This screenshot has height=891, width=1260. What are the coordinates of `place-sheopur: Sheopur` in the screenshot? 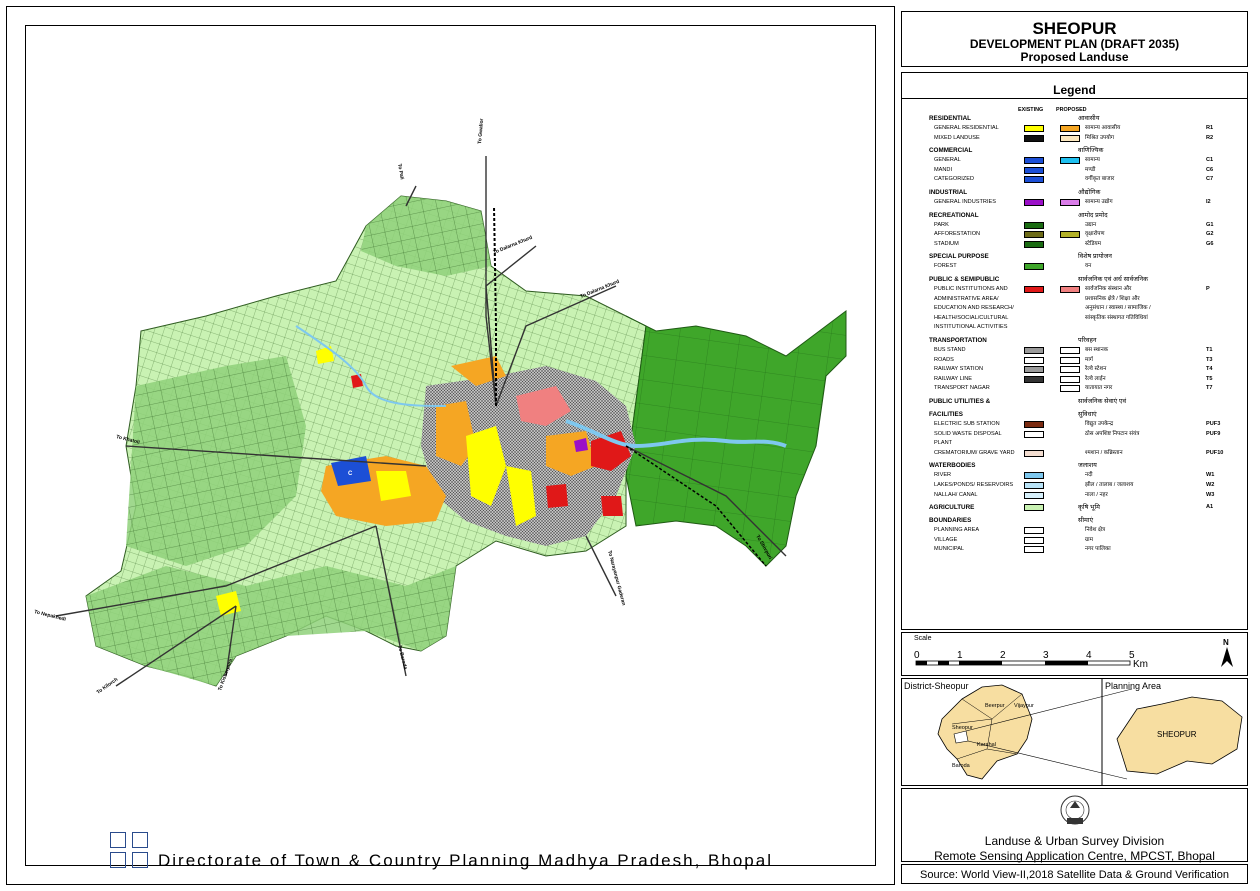 It's located at (962, 728).